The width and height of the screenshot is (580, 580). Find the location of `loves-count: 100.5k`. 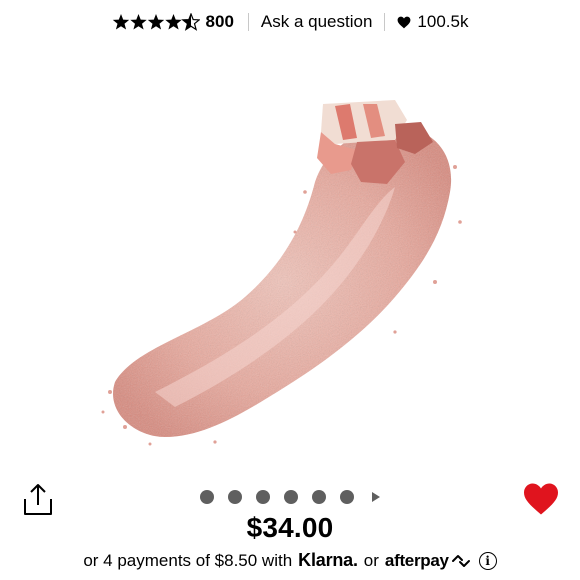

loves-count: 100.5k is located at coordinates (443, 21).